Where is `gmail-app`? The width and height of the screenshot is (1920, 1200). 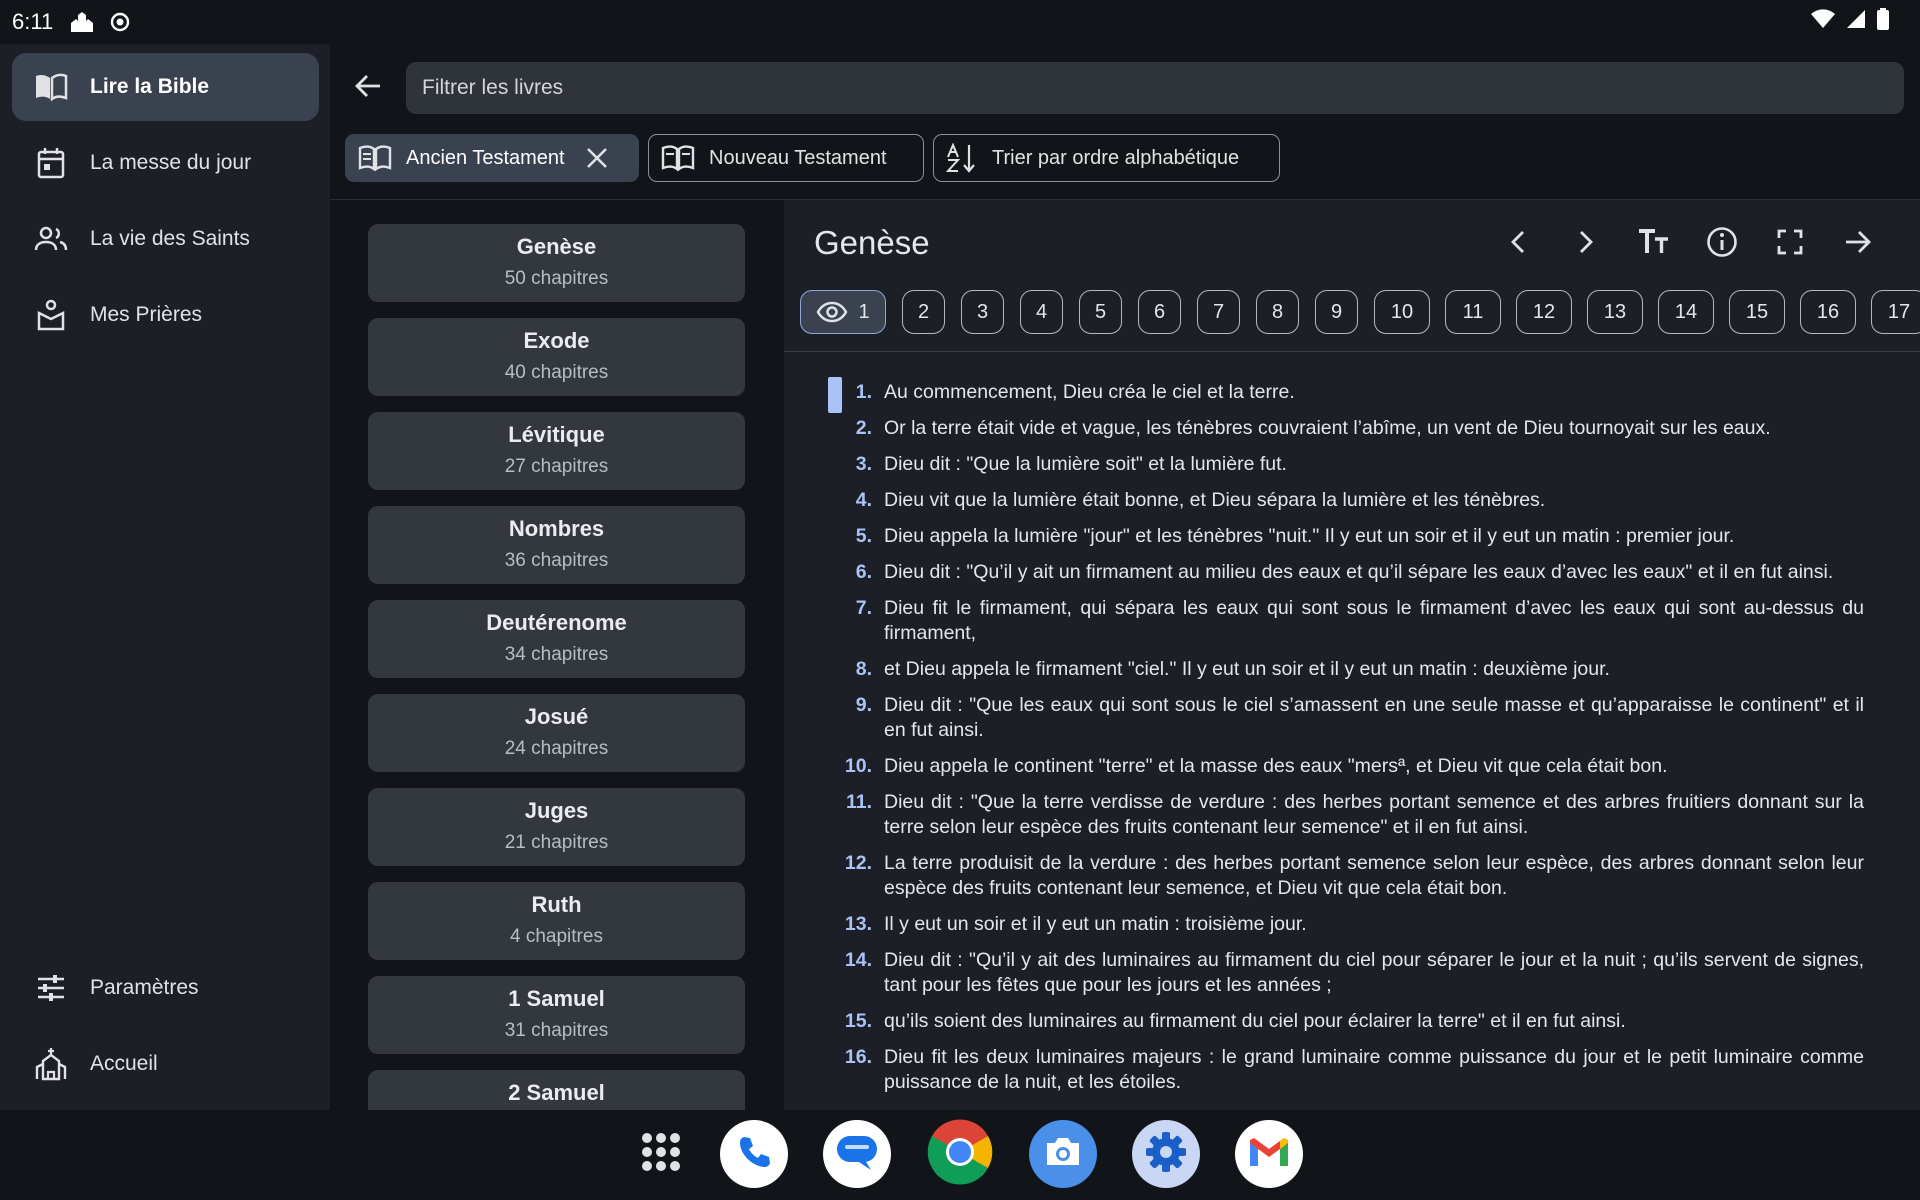 gmail-app is located at coordinates (1269, 1154).